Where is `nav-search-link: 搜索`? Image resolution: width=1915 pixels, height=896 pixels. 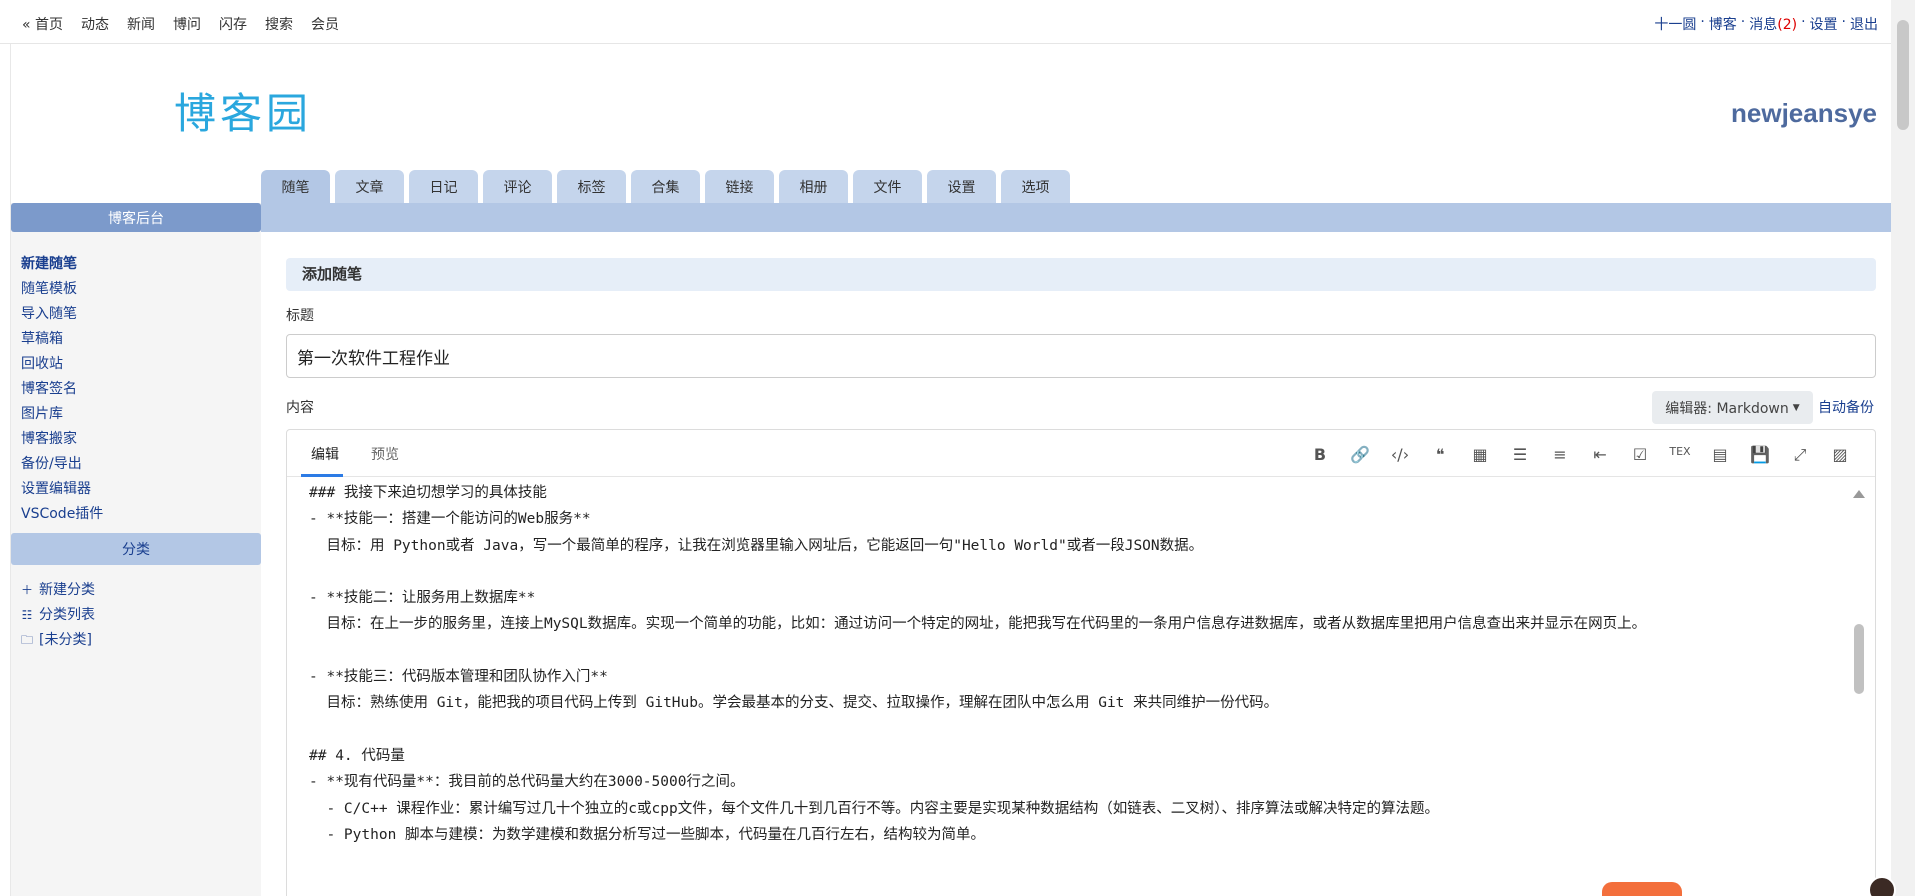 nav-search-link: 搜索 is located at coordinates (279, 24).